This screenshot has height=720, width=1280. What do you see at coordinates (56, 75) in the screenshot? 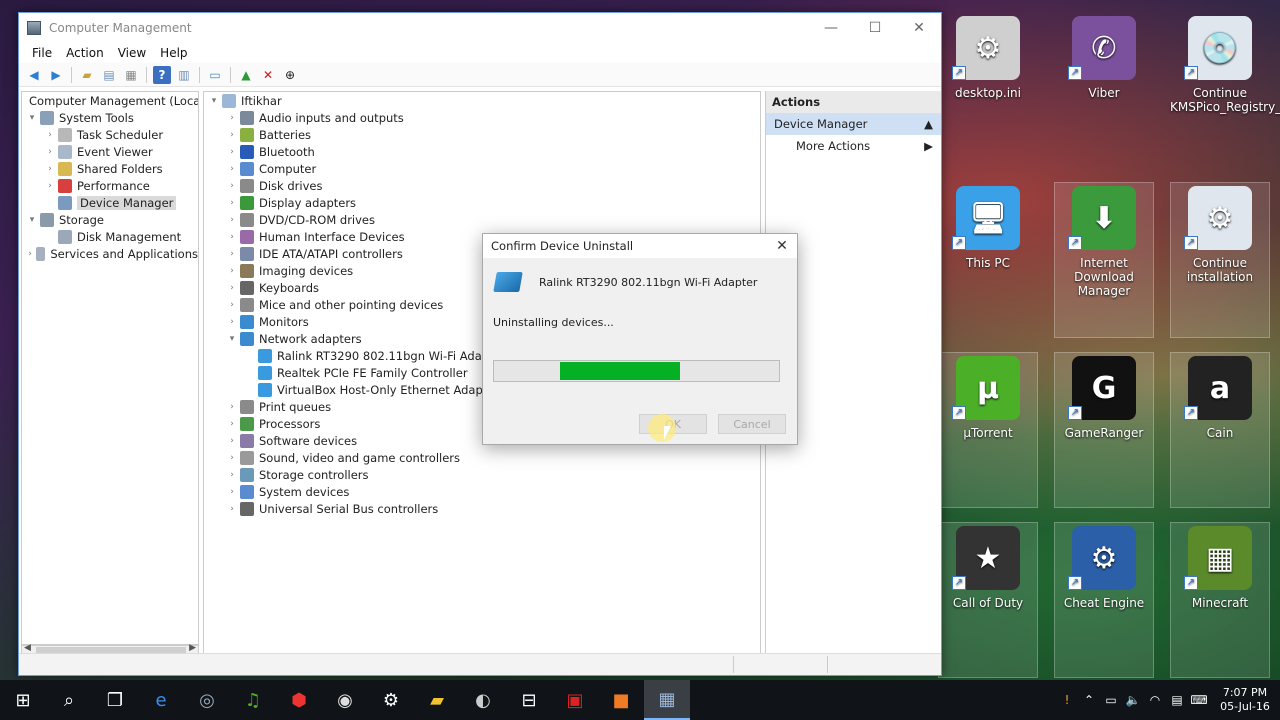
I see `forward-arrow-icon: ▶` at bounding box center [56, 75].